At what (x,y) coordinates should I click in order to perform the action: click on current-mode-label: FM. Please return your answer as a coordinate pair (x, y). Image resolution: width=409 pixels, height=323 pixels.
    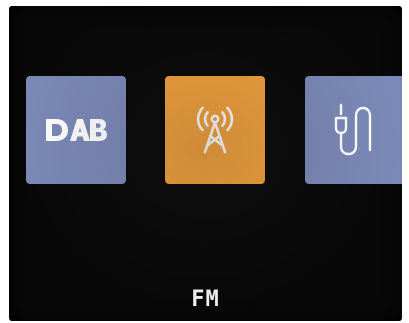
    Looking at the image, I should click on (205, 299).